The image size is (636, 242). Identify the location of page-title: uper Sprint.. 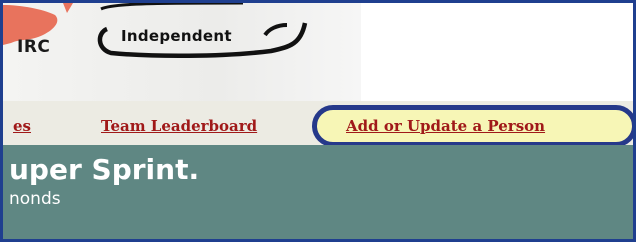
(104, 169).